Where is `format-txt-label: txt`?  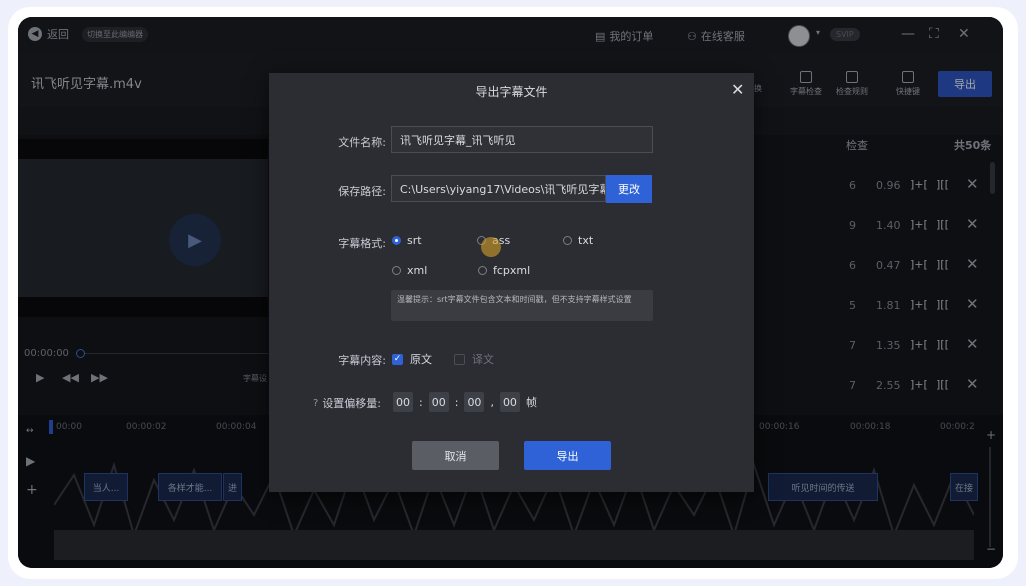
format-txt-label: txt is located at coordinates (586, 240).